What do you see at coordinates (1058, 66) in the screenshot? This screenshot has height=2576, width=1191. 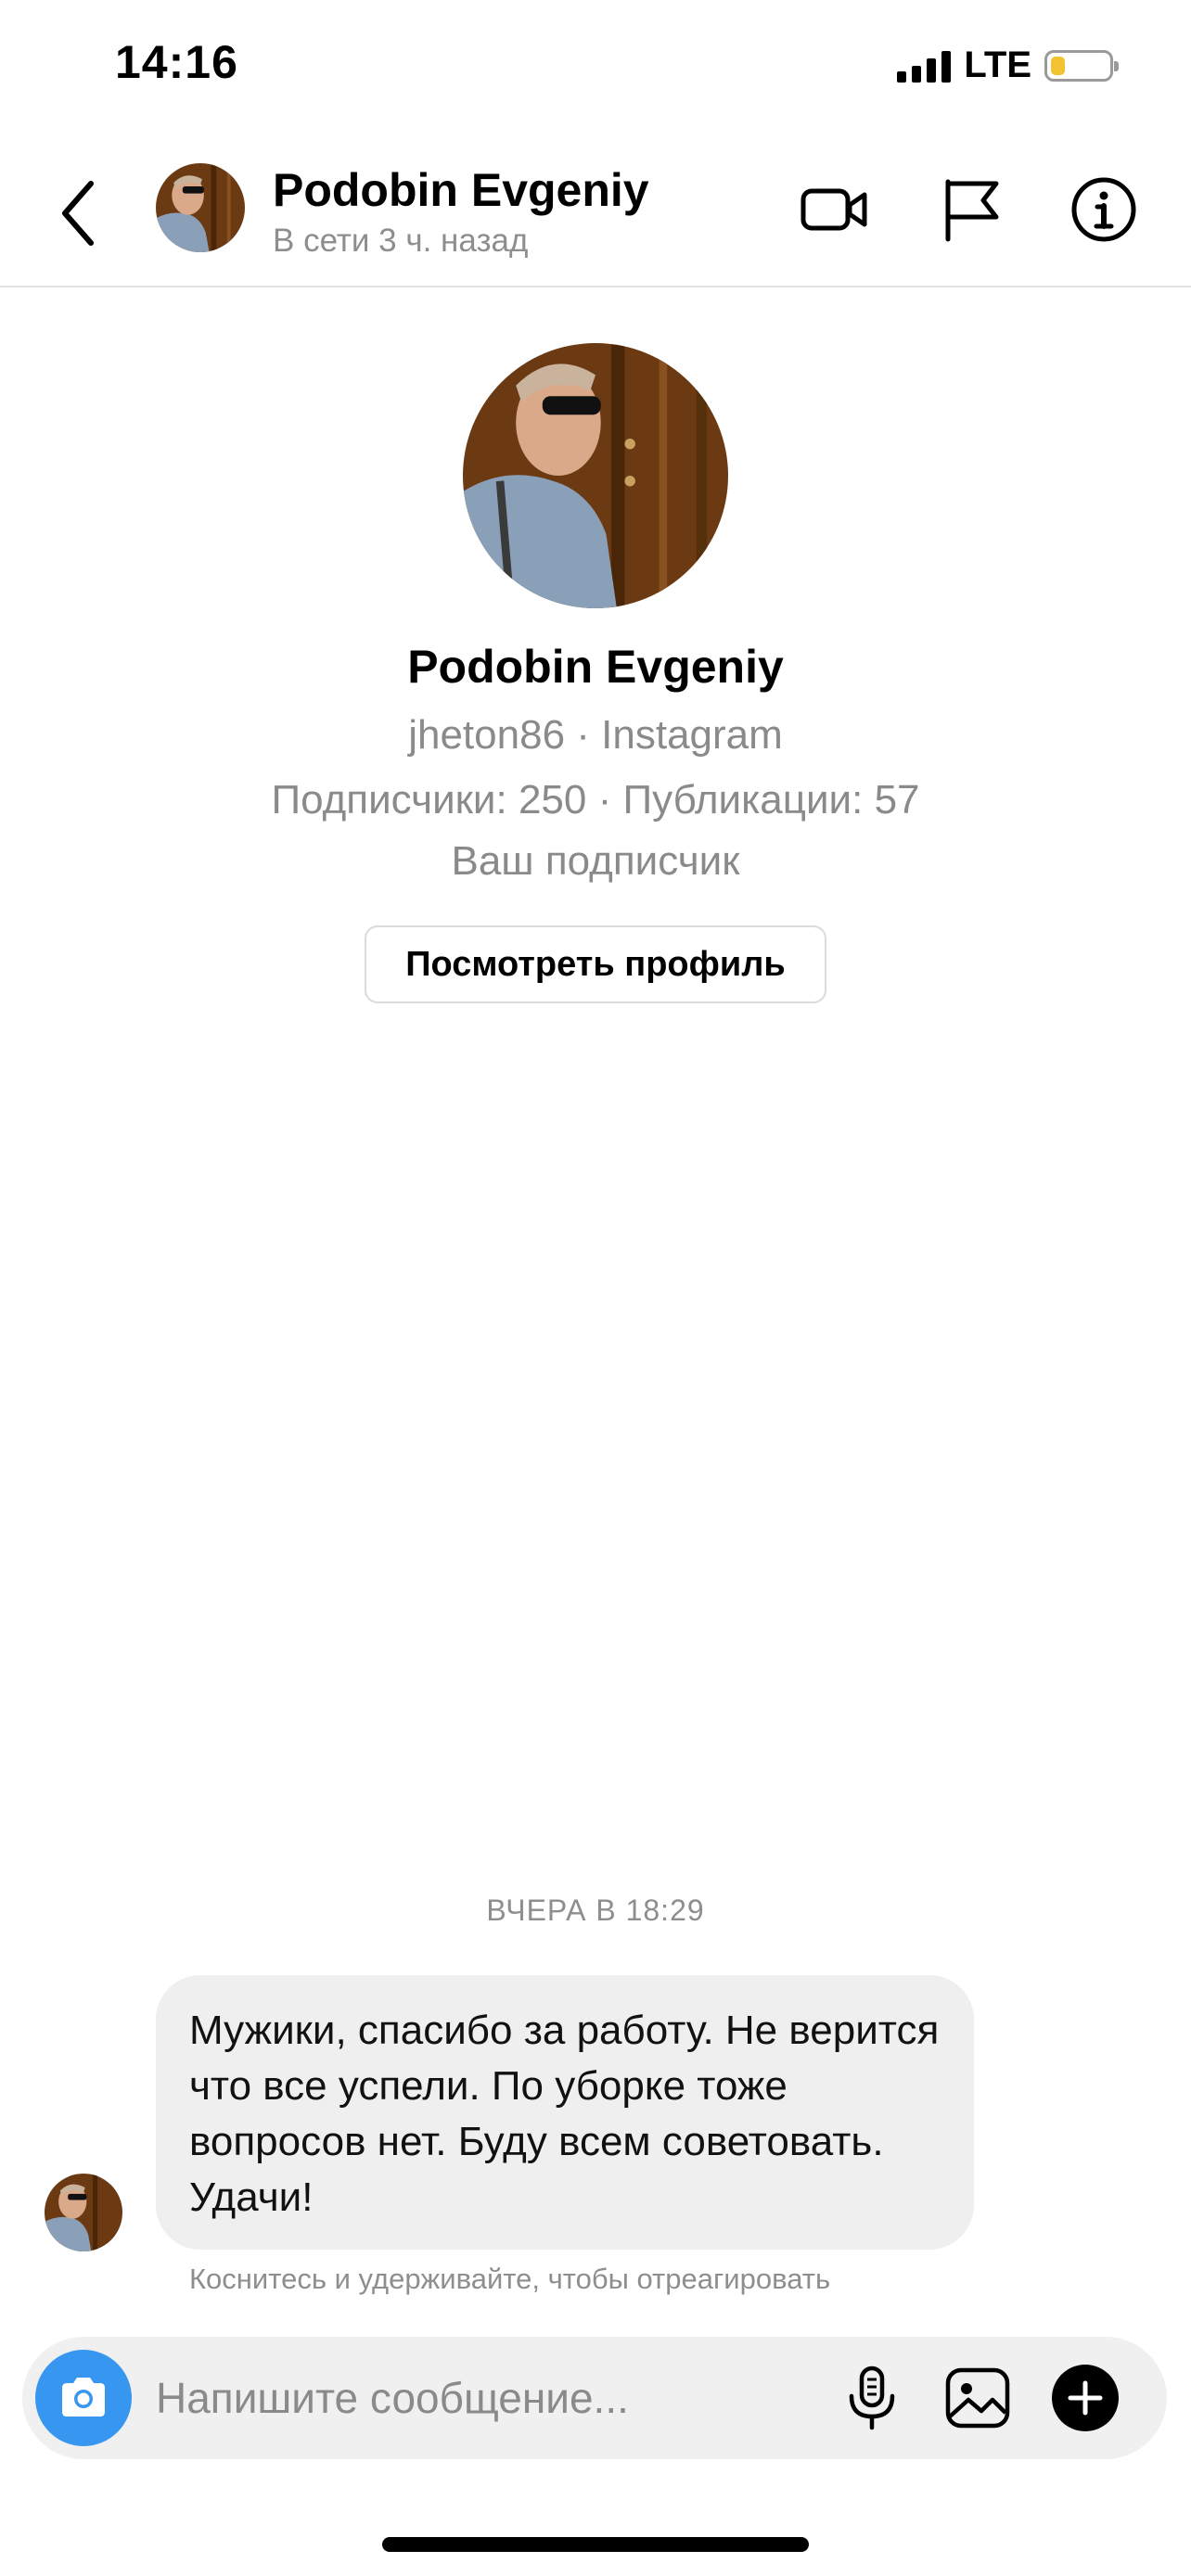 I see `battery-level` at bounding box center [1058, 66].